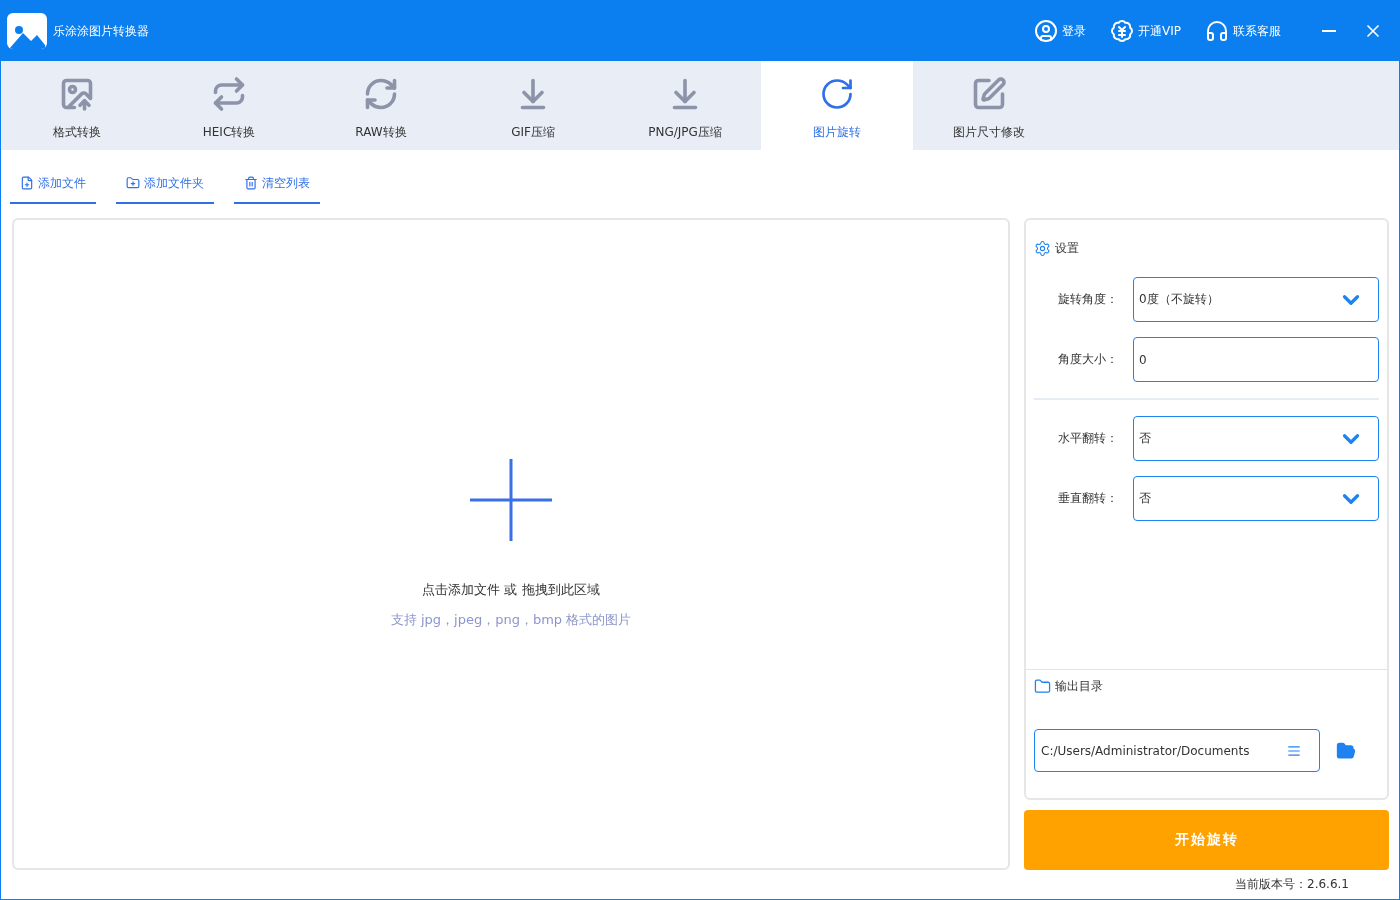  What do you see at coordinates (1042, 686) in the screenshot?
I see `folder-icon` at bounding box center [1042, 686].